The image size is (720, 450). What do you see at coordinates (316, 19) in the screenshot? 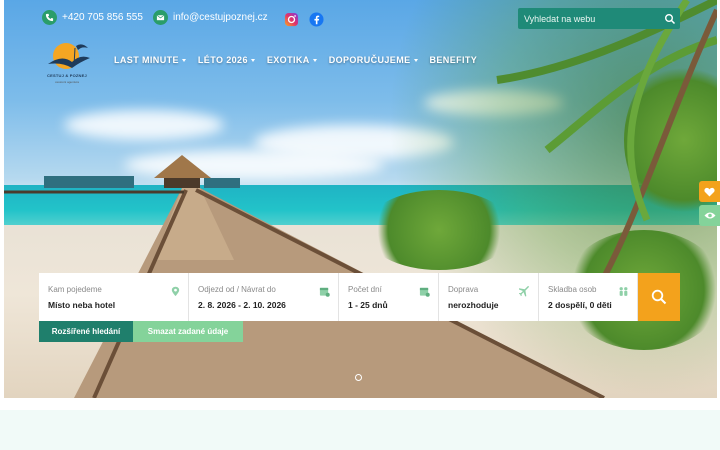
I see `facebook-icon` at bounding box center [316, 19].